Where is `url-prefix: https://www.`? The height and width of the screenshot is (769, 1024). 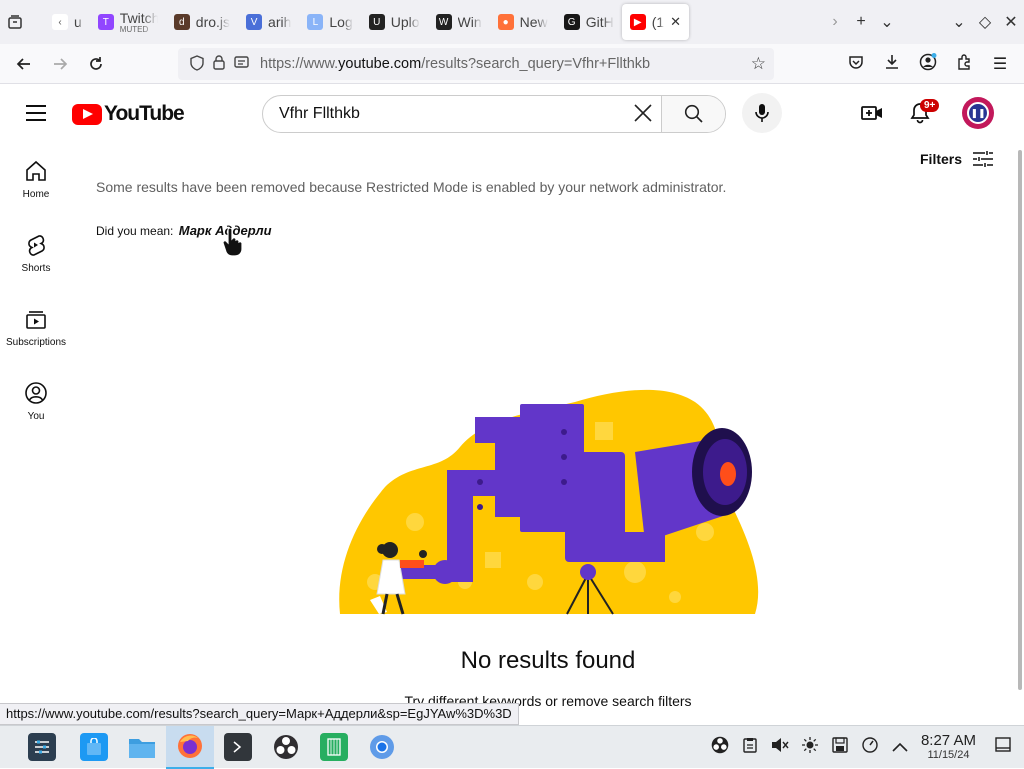 url-prefix: https://www. is located at coordinates (299, 64).